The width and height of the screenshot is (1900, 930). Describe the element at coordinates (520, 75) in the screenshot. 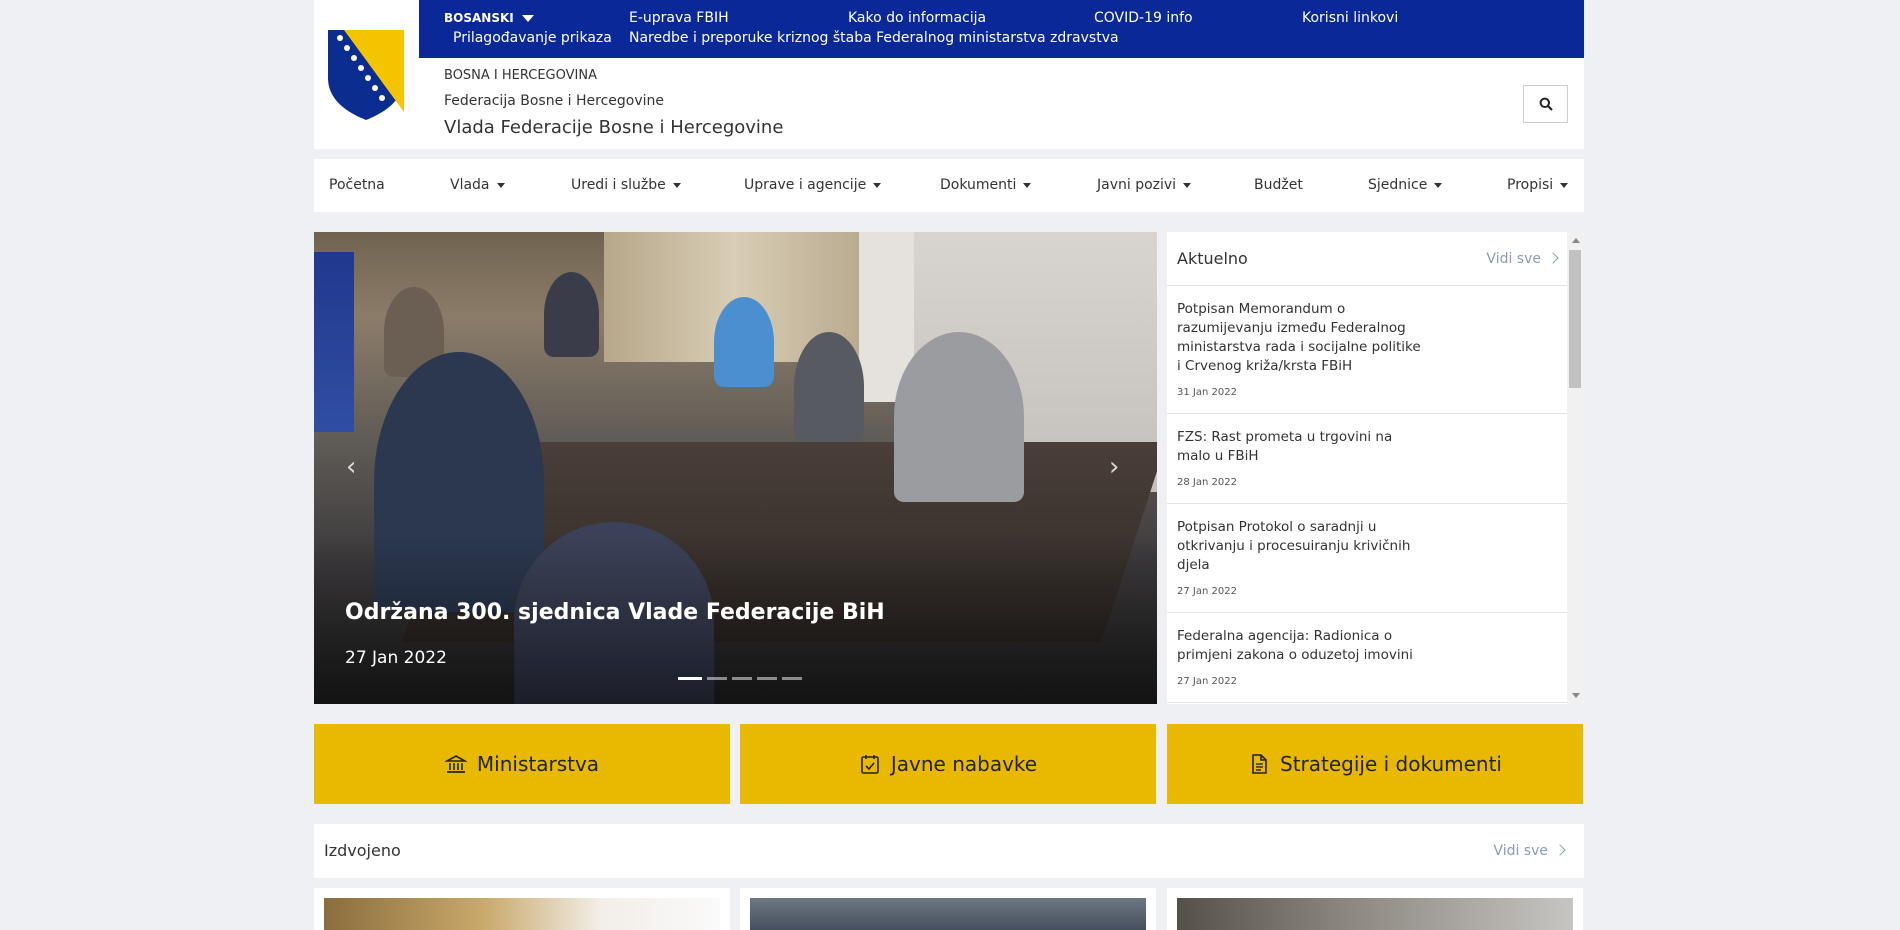

I see `org-country: BOSNA I HERCEGOVINA` at that location.